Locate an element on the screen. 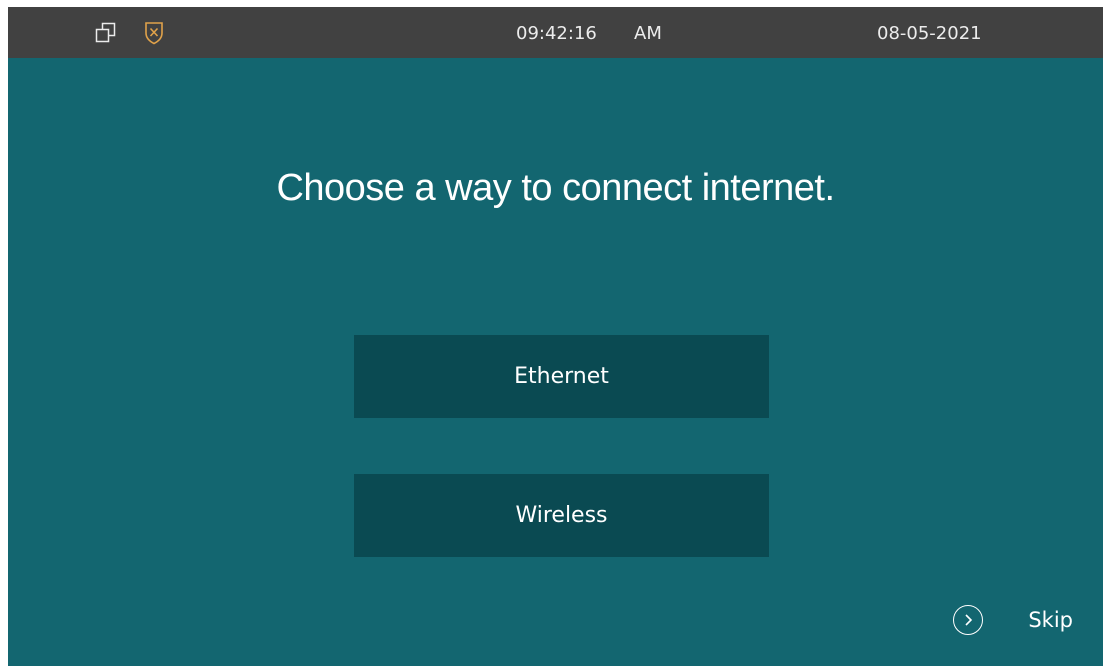  status-meridiem: AM is located at coordinates (648, 33).